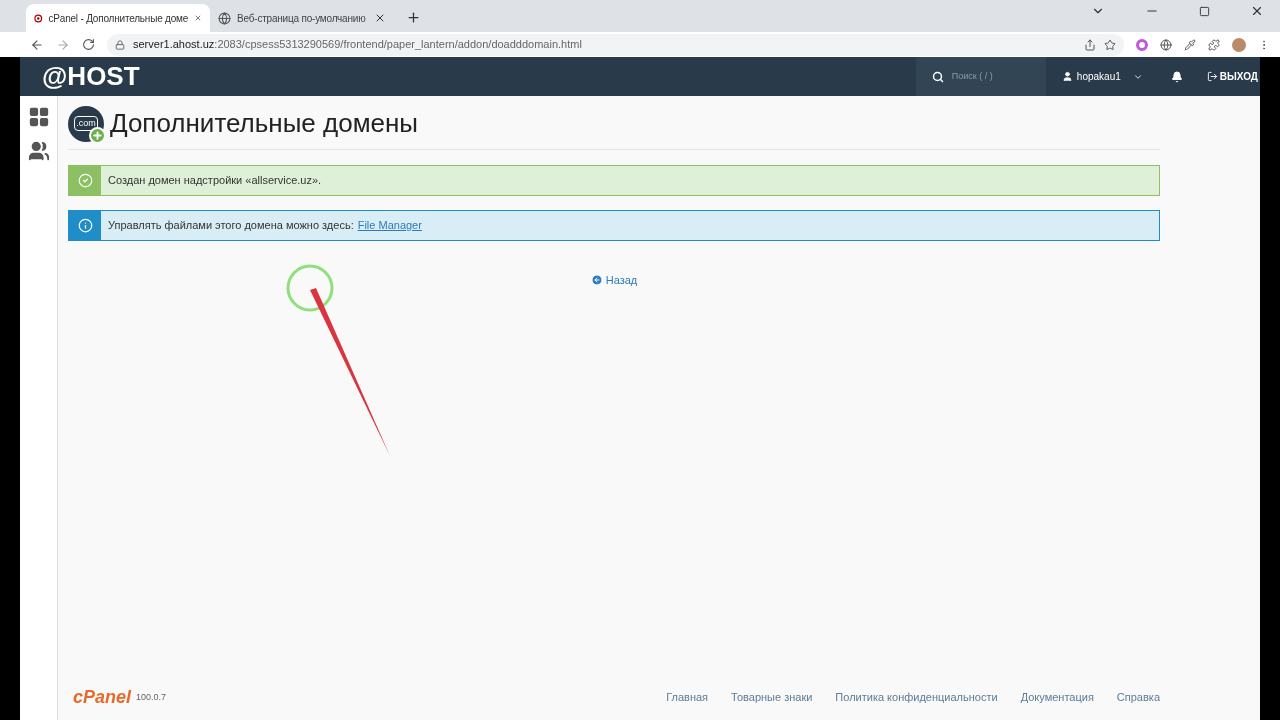 The image size is (1280, 720). I want to click on page-title: Дополнительные домены, so click(264, 123).